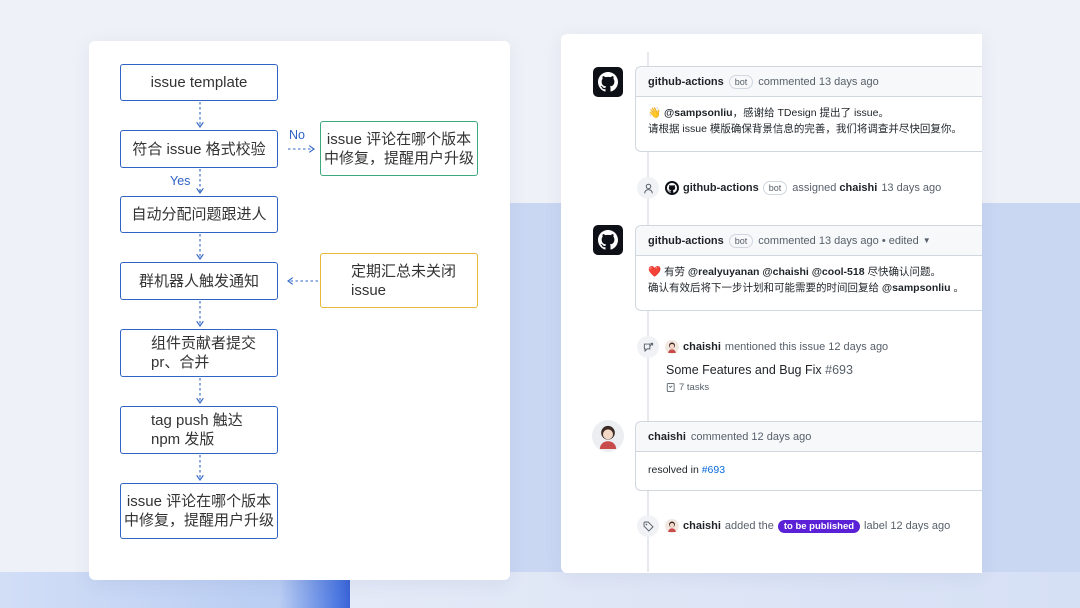 The width and height of the screenshot is (1080, 608). I want to click on edge-label-no: No, so click(297, 135).